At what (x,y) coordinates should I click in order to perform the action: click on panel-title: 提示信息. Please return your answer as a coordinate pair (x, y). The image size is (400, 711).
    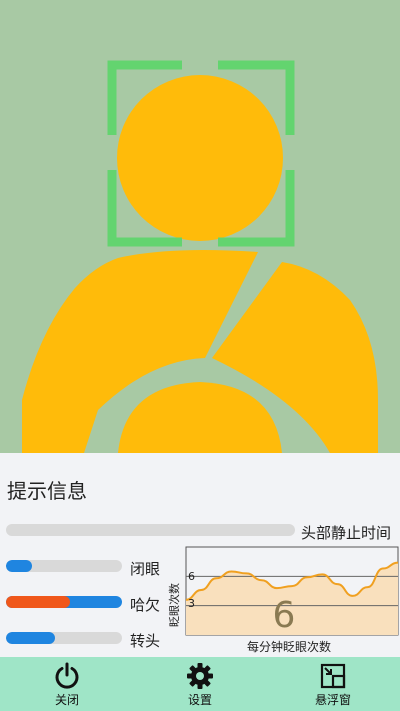
    Looking at the image, I should click on (47, 491).